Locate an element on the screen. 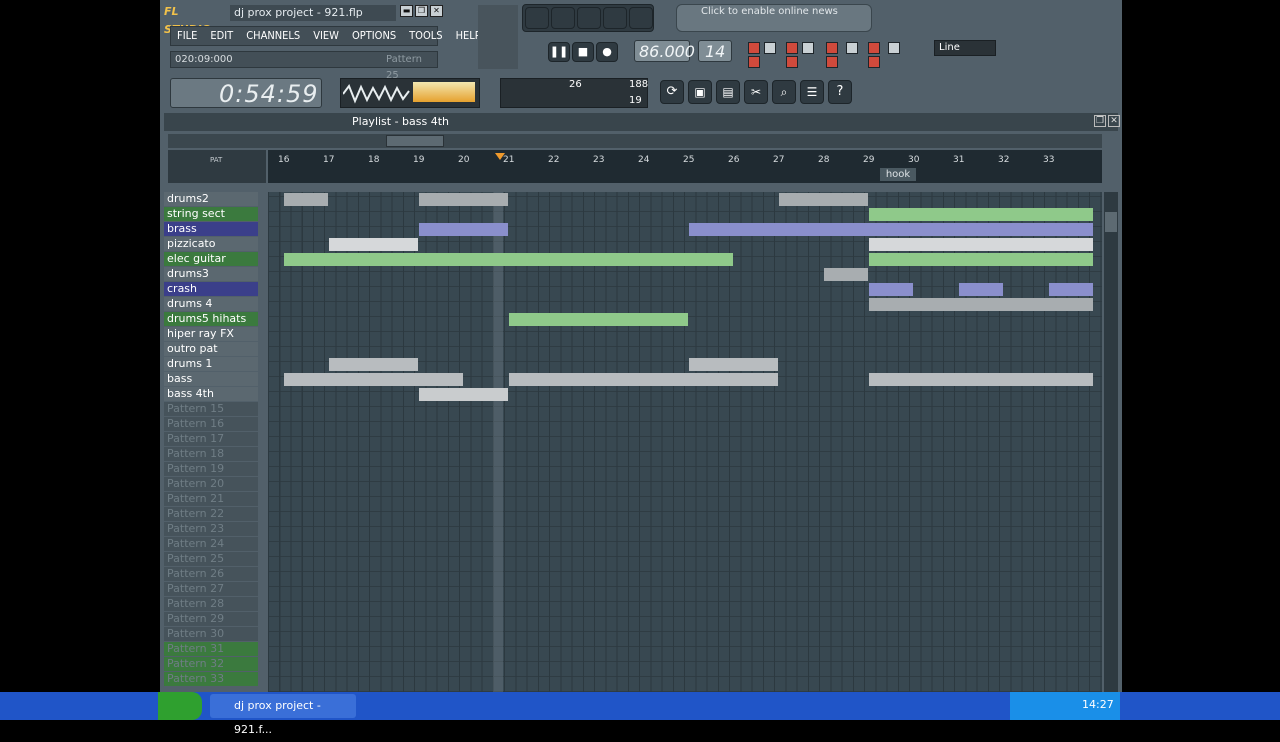 This screenshot has height=742, width=1280. track-label: hiper ray FX is located at coordinates (211, 334).